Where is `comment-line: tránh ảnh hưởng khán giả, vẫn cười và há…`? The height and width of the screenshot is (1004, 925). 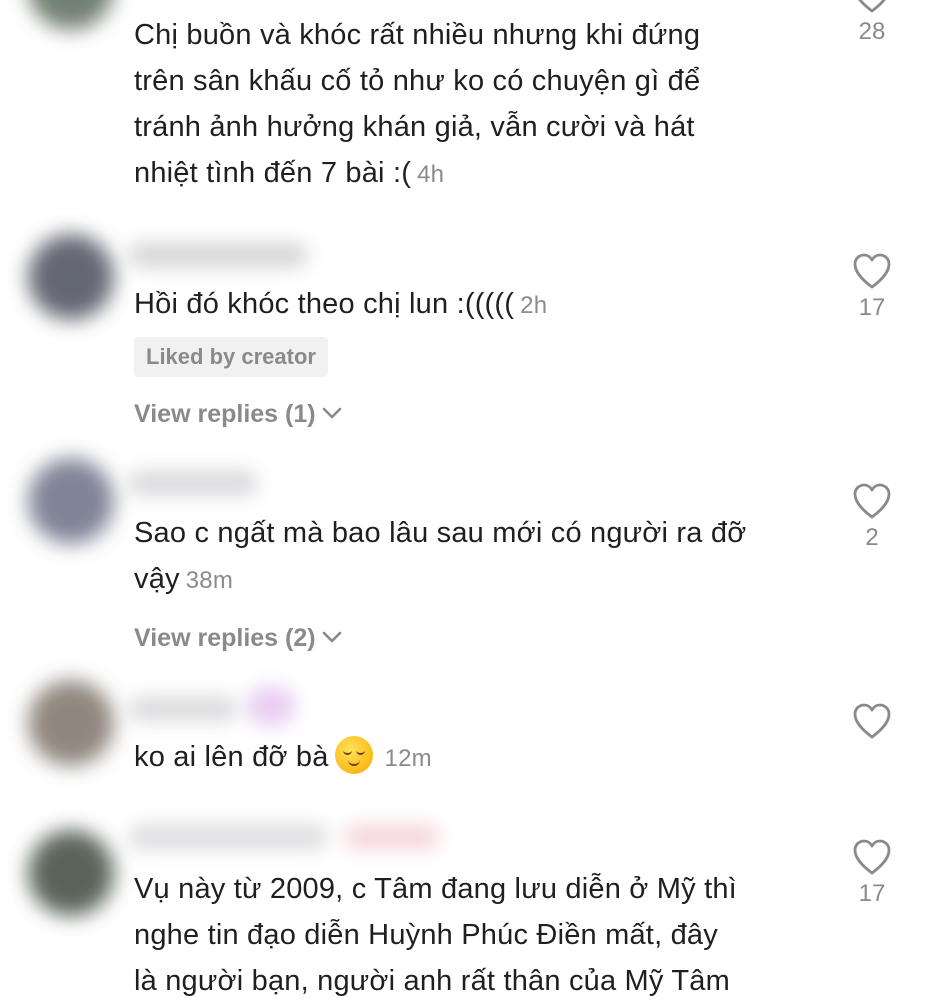 comment-line: tránh ảnh hưởng khán giả, vẫn cười và há… is located at coordinates (414, 127).